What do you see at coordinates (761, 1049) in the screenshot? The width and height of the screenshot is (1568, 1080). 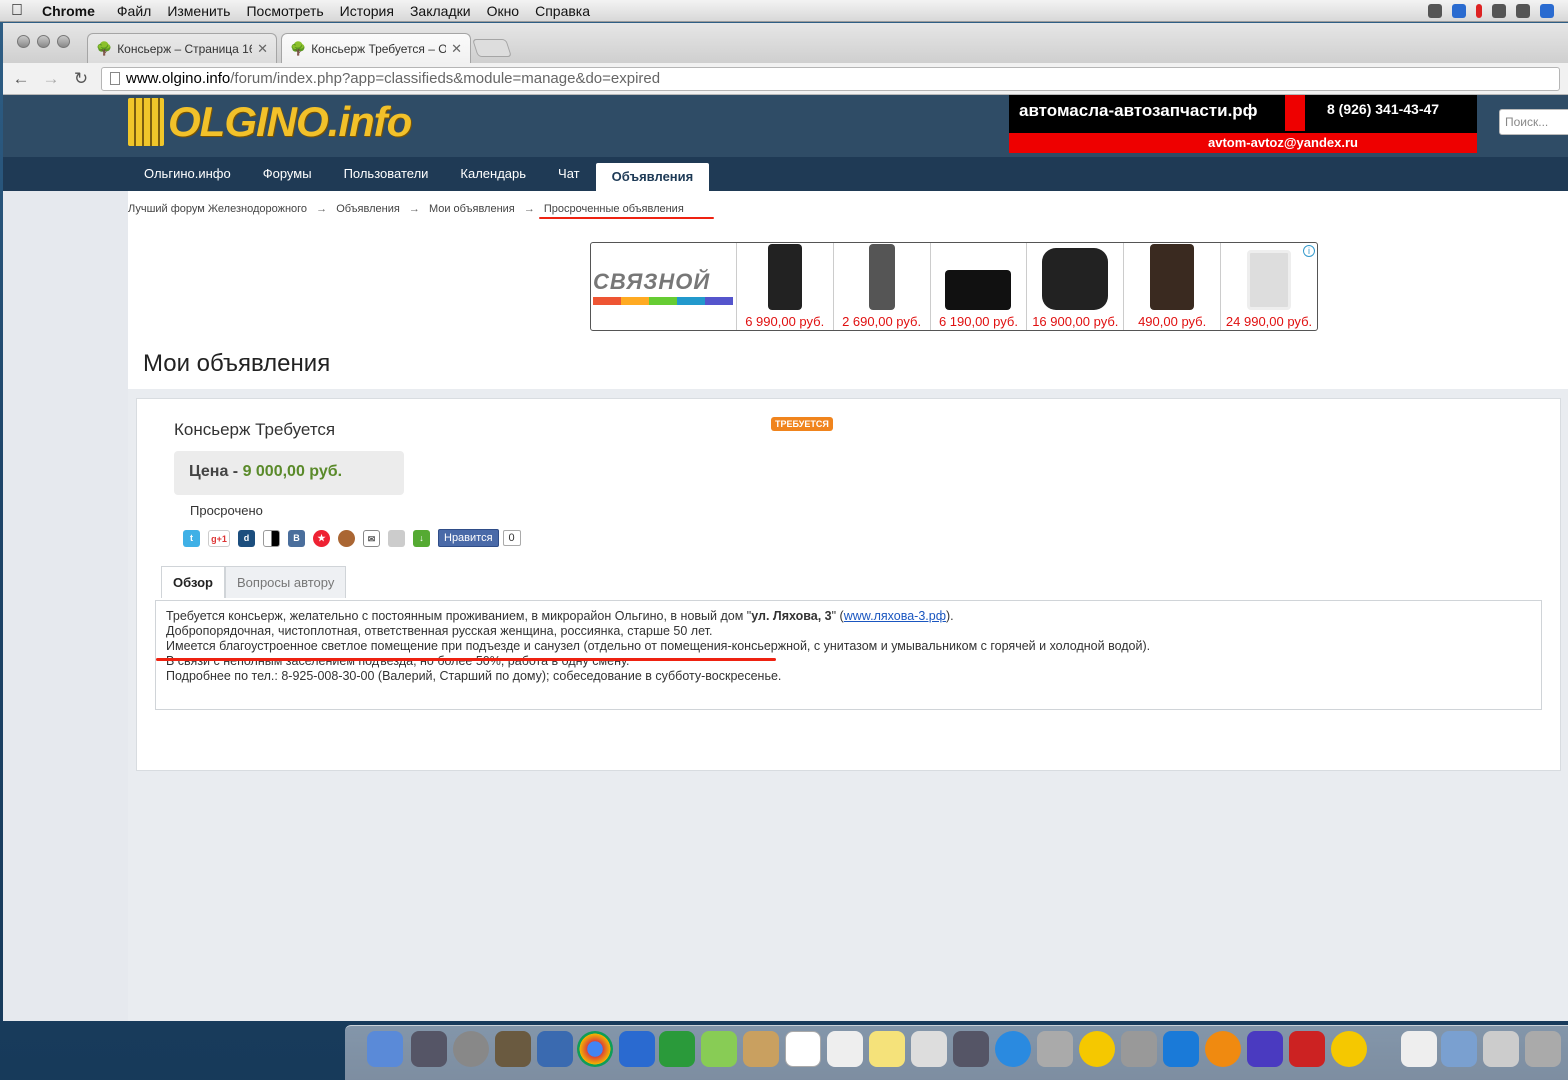 I see `contacts-icon` at bounding box center [761, 1049].